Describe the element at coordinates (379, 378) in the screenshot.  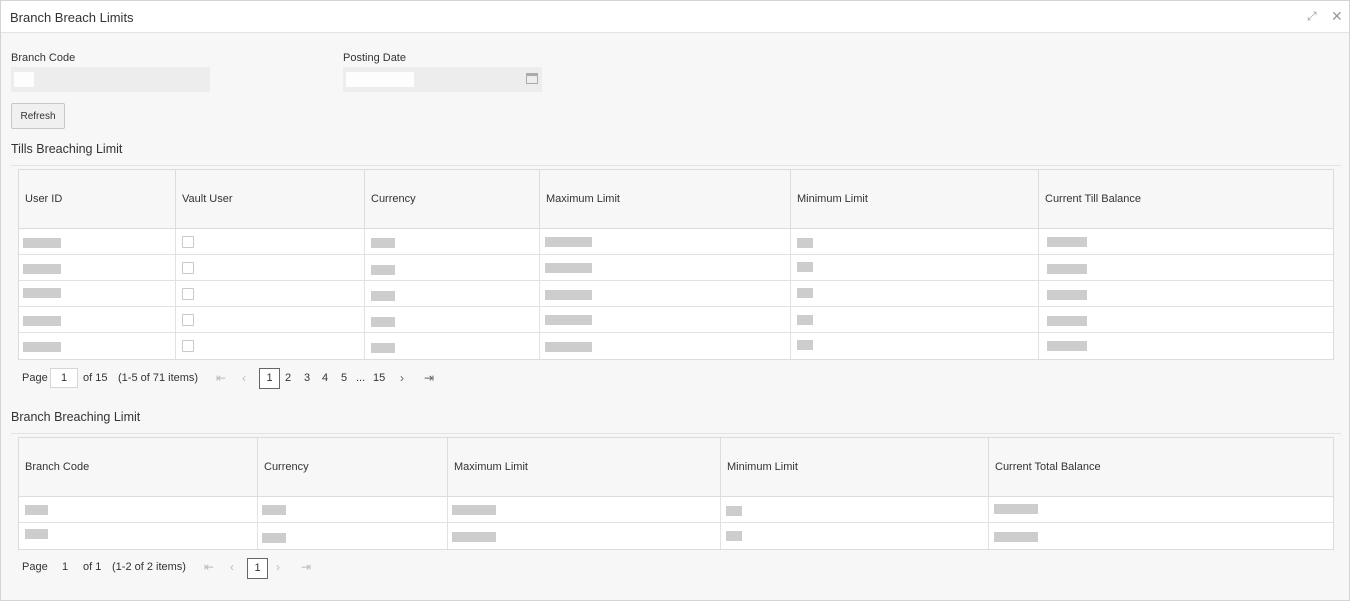
I see `page-button: 15` at that location.